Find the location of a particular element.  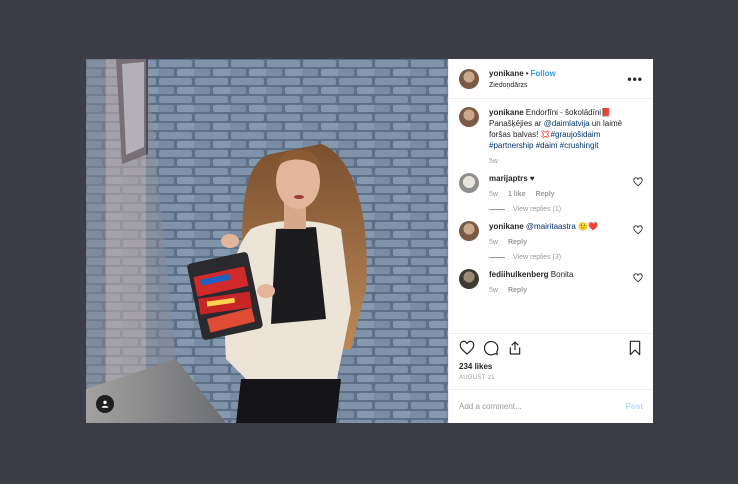

post-actions: 234 likes AUGUST 21 is located at coordinates (551, 361).